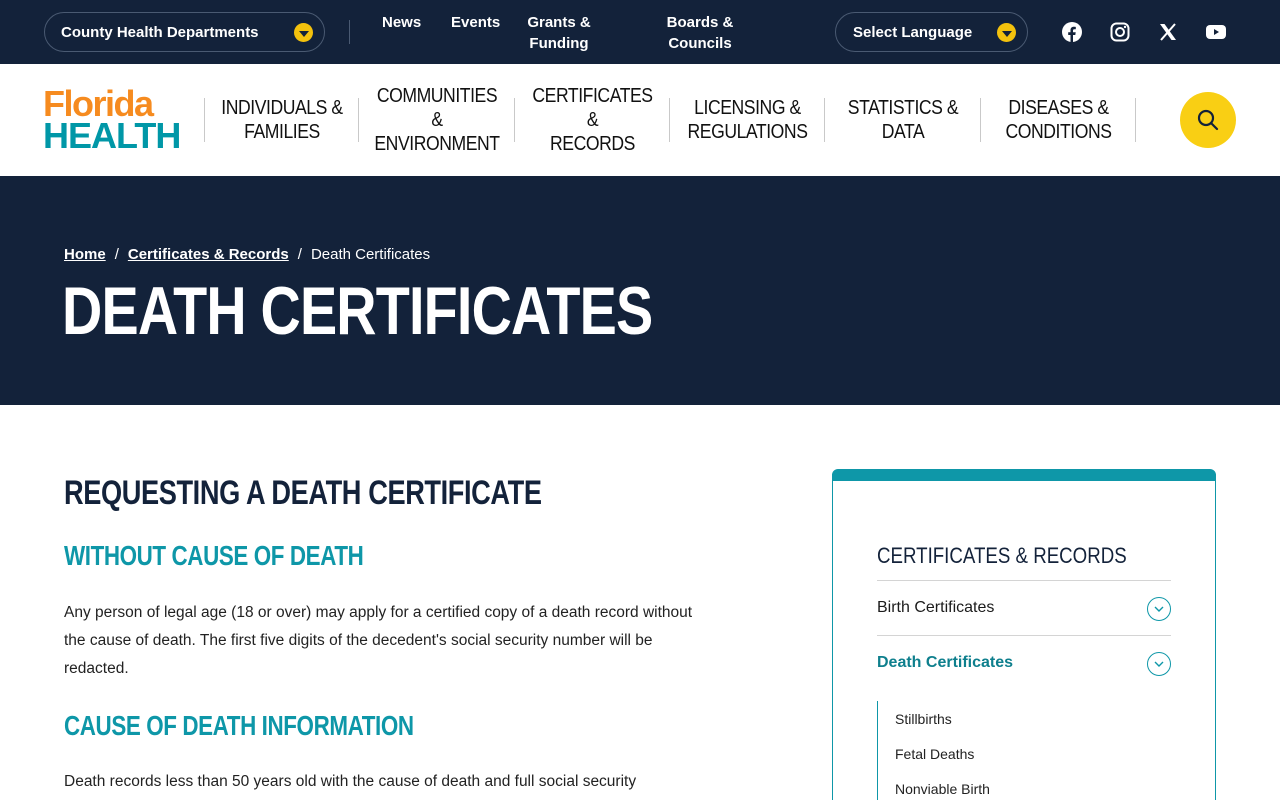  Describe the element at coordinates (437, 96) in the screenshot. I see `nav-label: Communities` at that location.